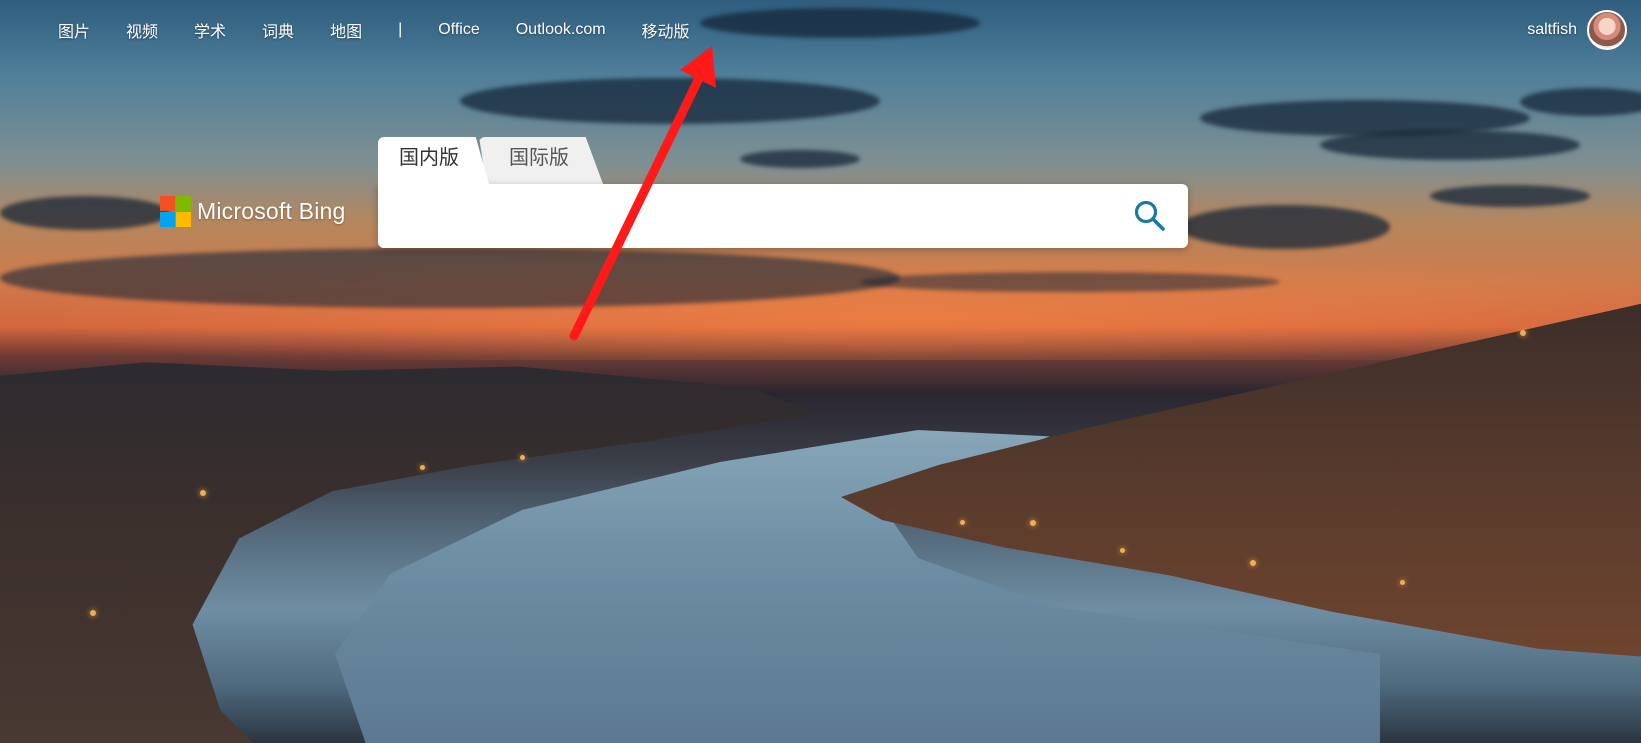 This screenshot has width=1641, height=743. What do you see at coordinates (1552, 30) in the screenshot?
I see `user-name: saltfish` at bounding box center [1552, 30].